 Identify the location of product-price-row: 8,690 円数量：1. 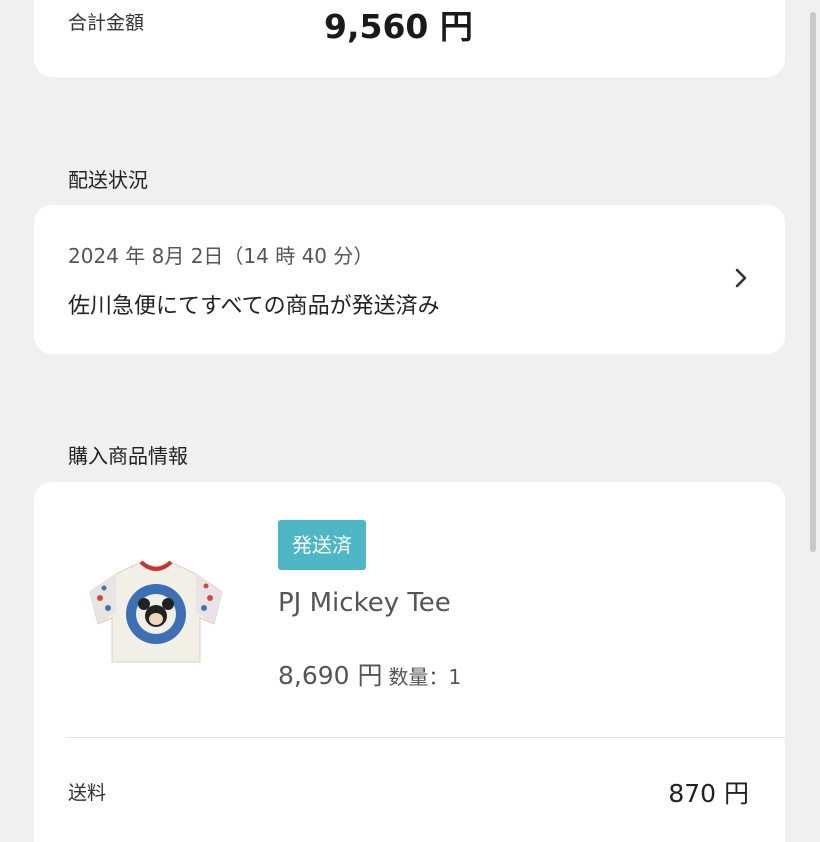
(369, 674).